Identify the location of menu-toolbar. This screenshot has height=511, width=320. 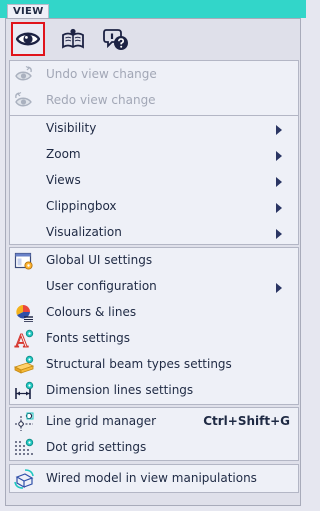
(153, 41).